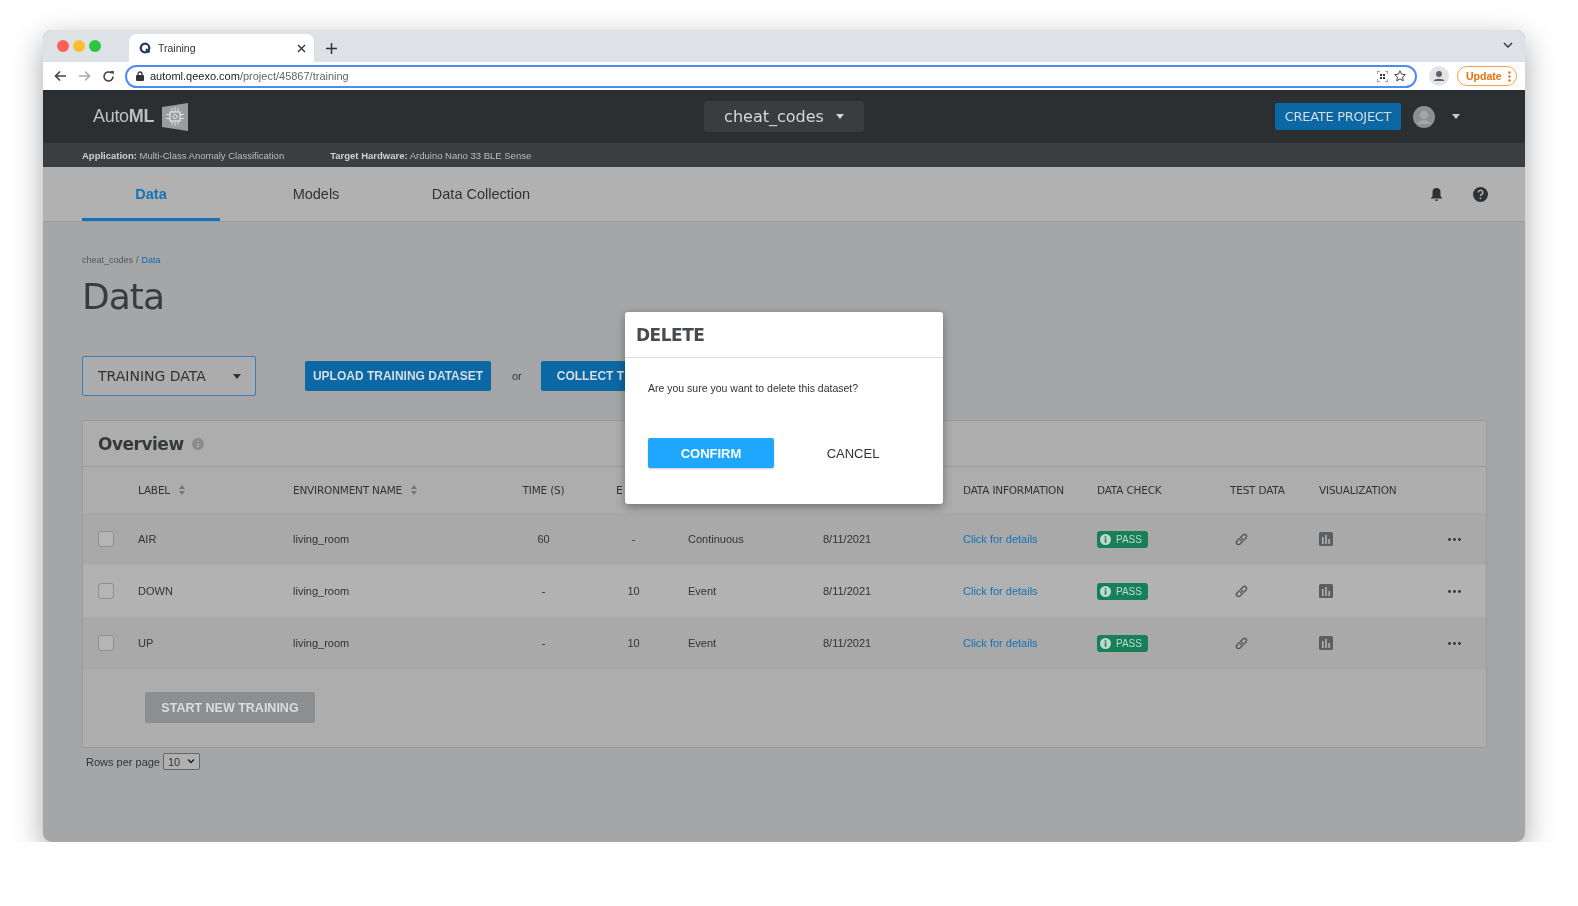  Describe the element at coordinates (151, 260) in the screenshot. I see `breadcrumb-current: Data` at that location.